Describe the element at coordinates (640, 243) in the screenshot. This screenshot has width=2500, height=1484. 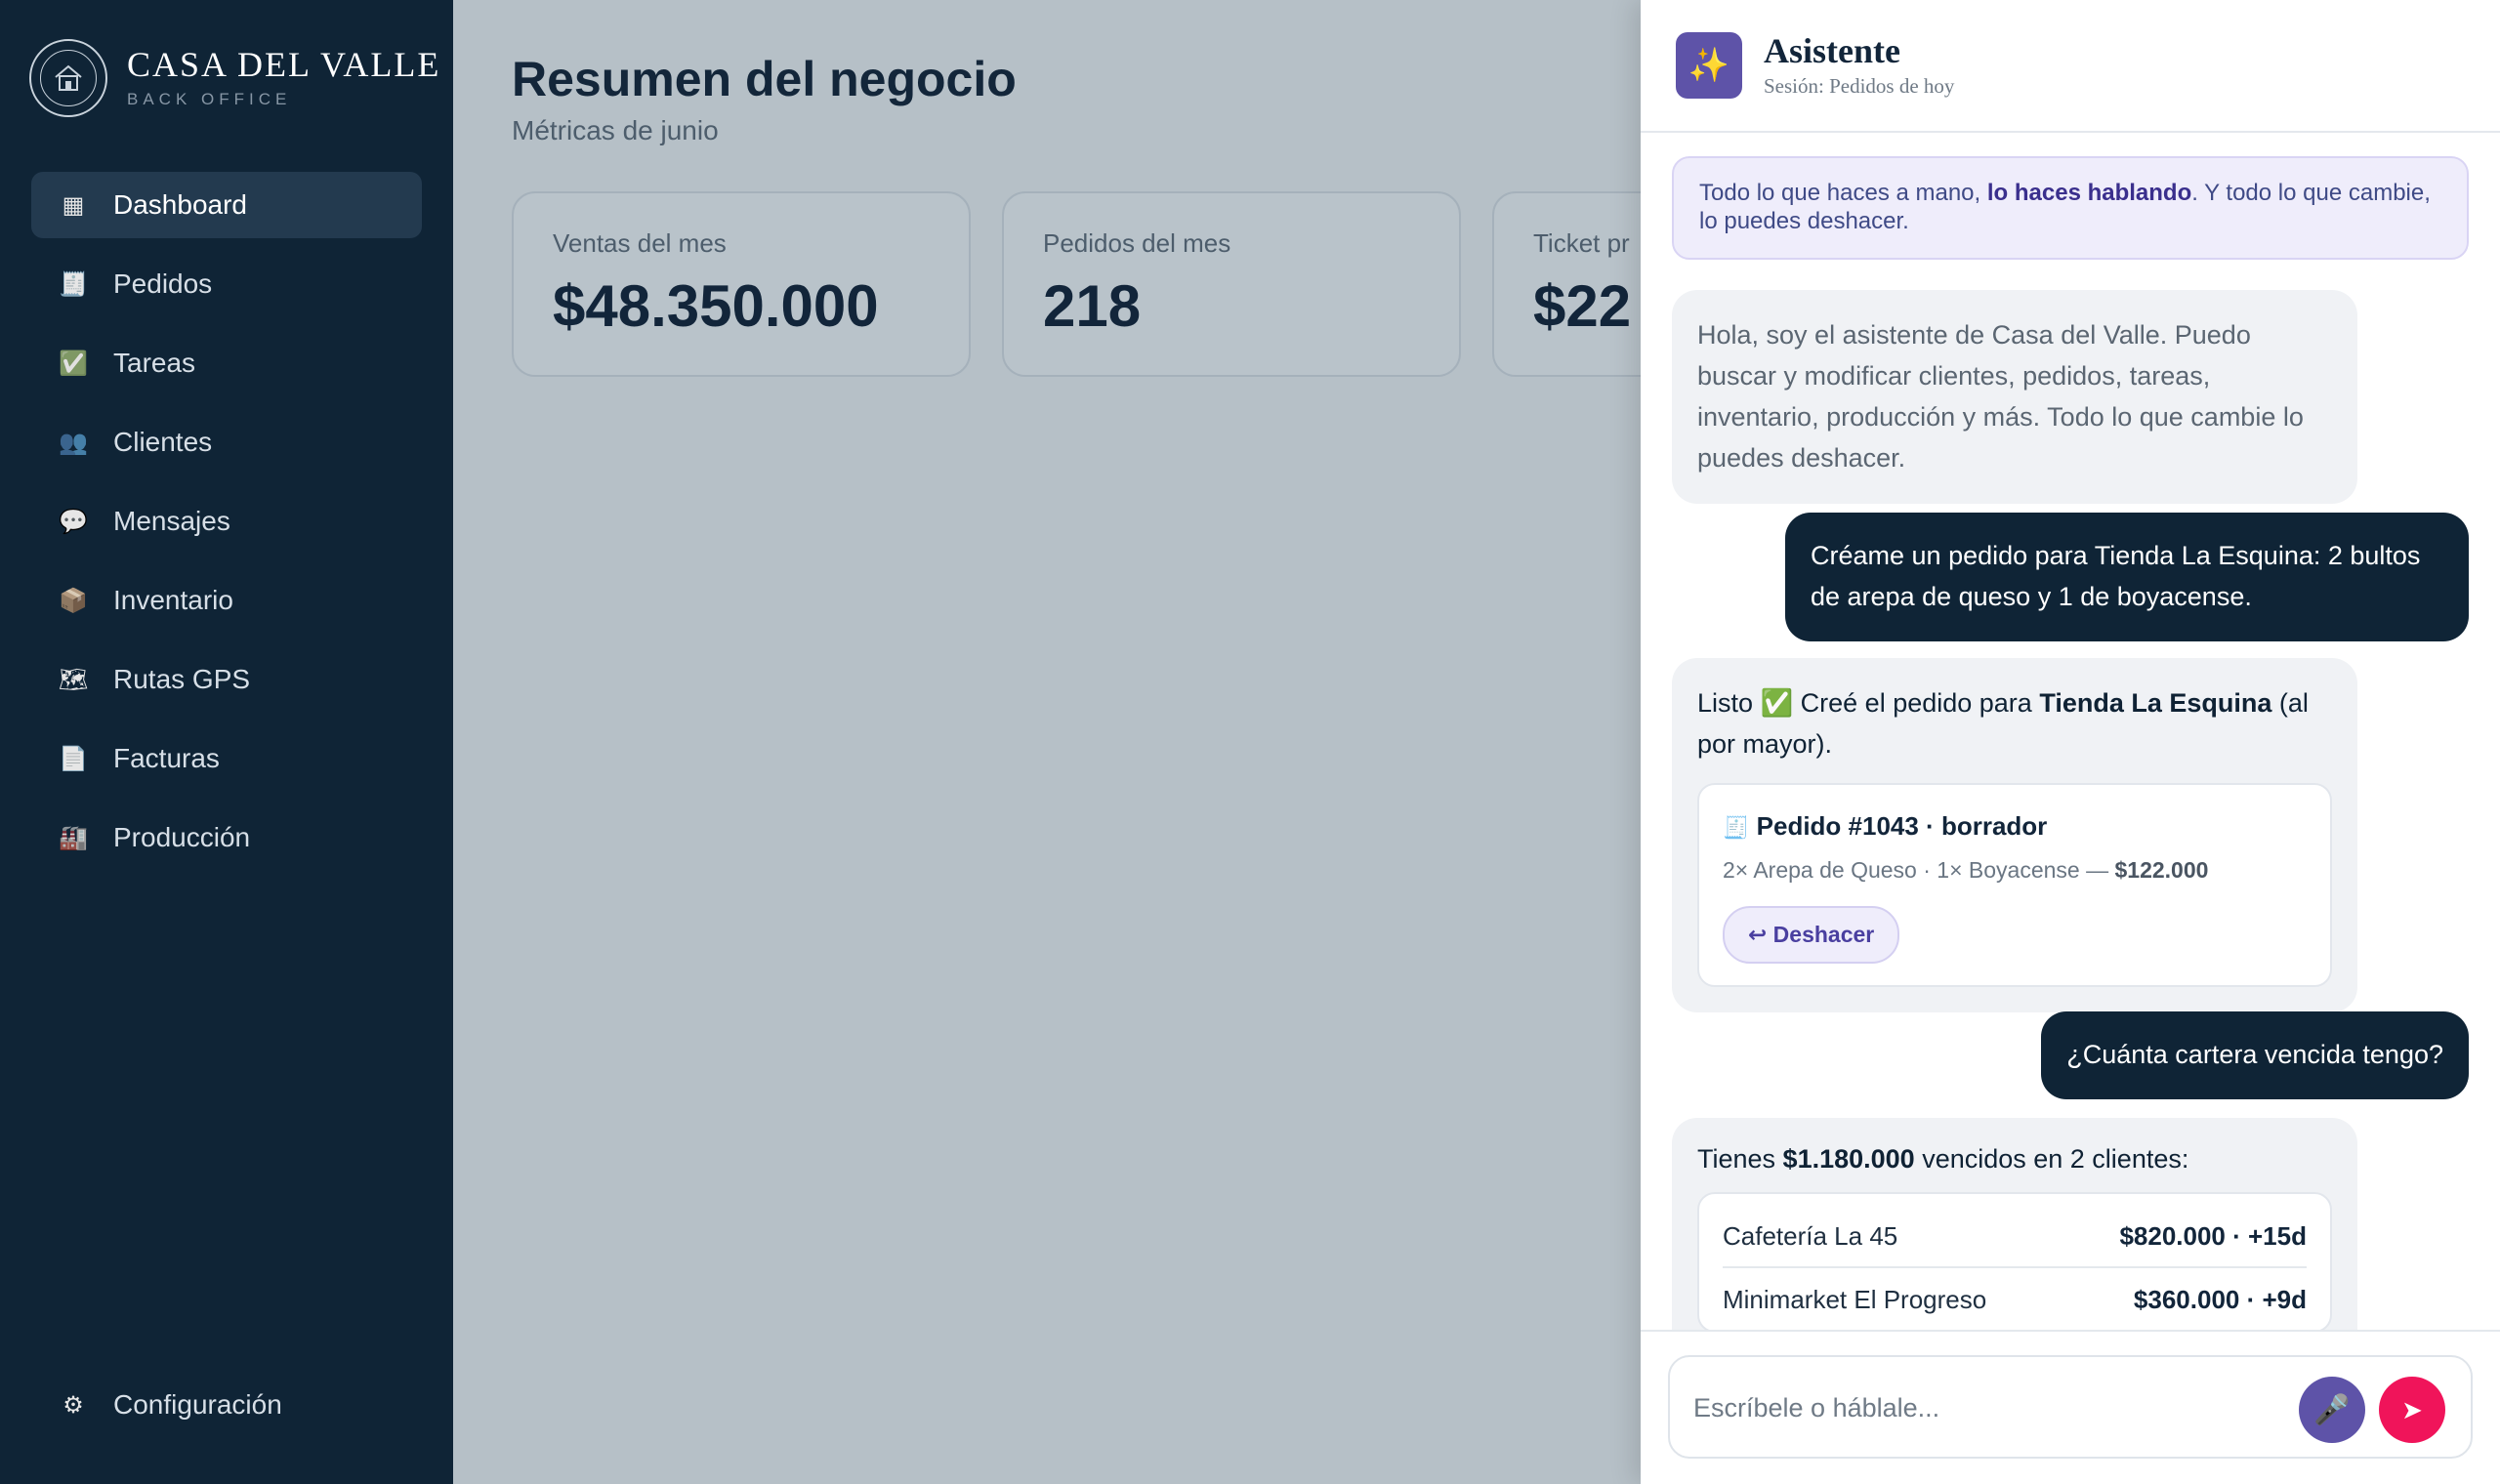
I see `metric-label: Ventas del mes` at that location.